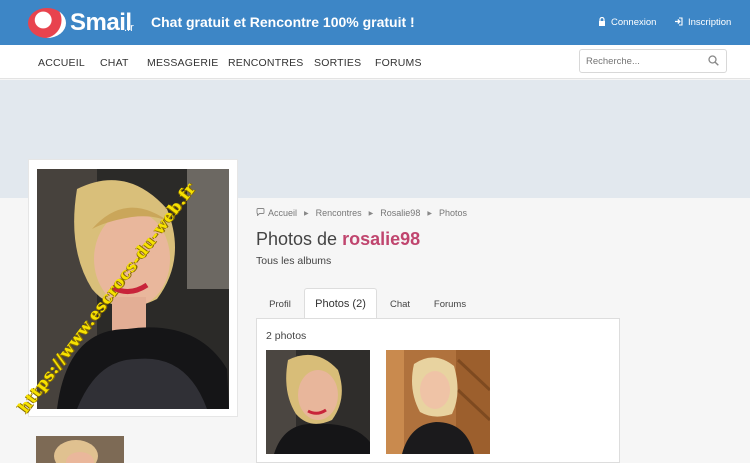 Image resolution: width=750 pixels, height=463 pixels. I want to click on nav-chat: CHAT, so click(114, 63).